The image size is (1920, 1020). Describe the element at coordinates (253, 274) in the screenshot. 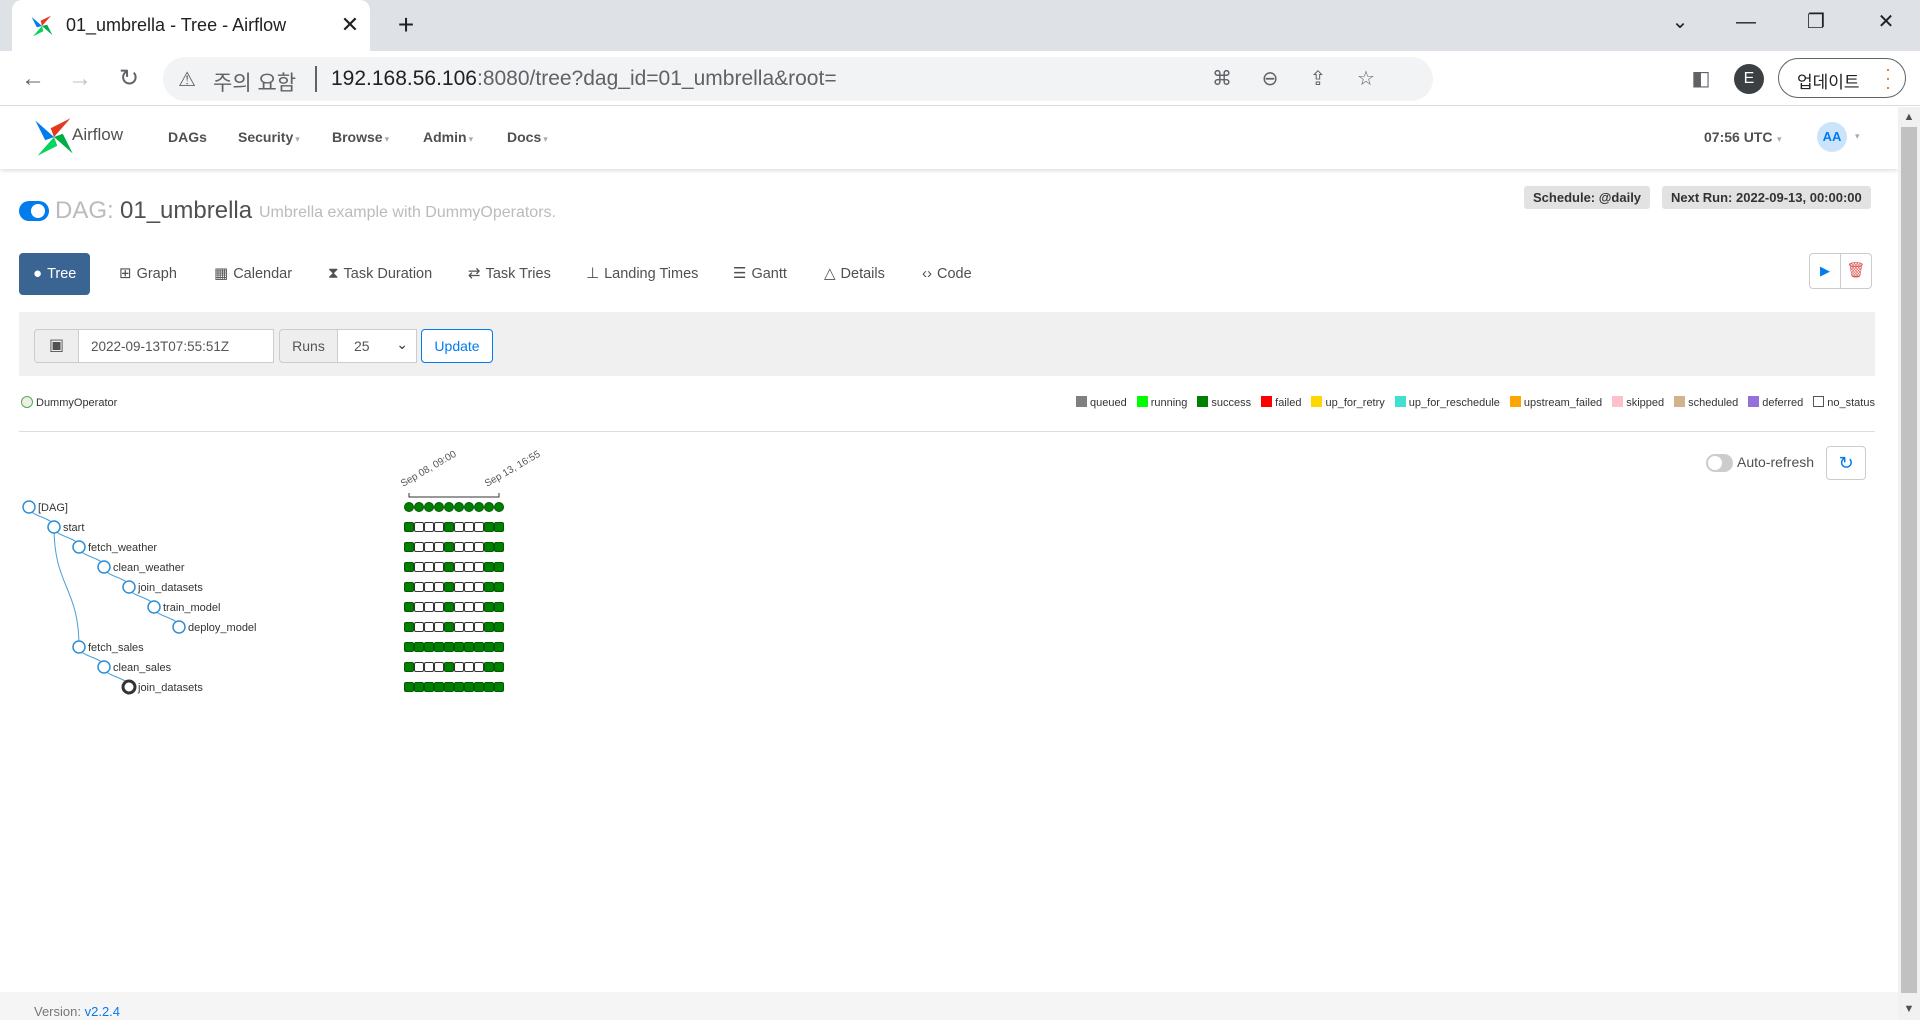

I see `tab-calendar: ▦ Calendar` at that location.